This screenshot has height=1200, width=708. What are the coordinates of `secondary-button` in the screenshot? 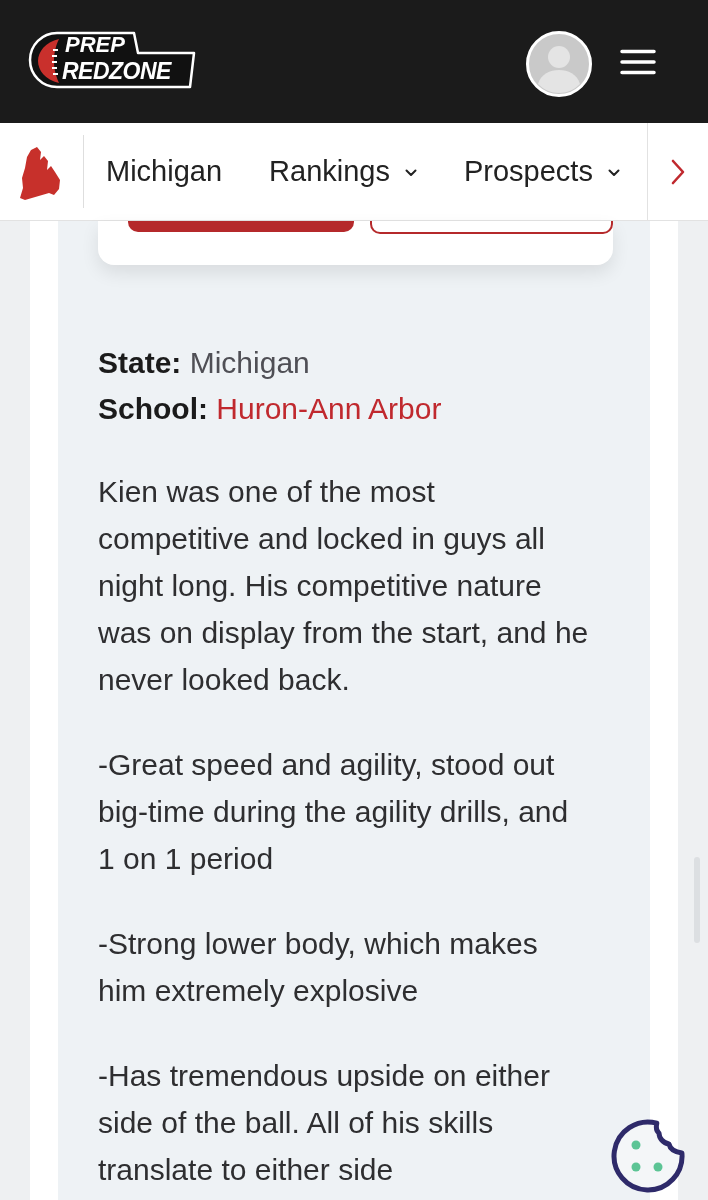 It's located at (491, 227).